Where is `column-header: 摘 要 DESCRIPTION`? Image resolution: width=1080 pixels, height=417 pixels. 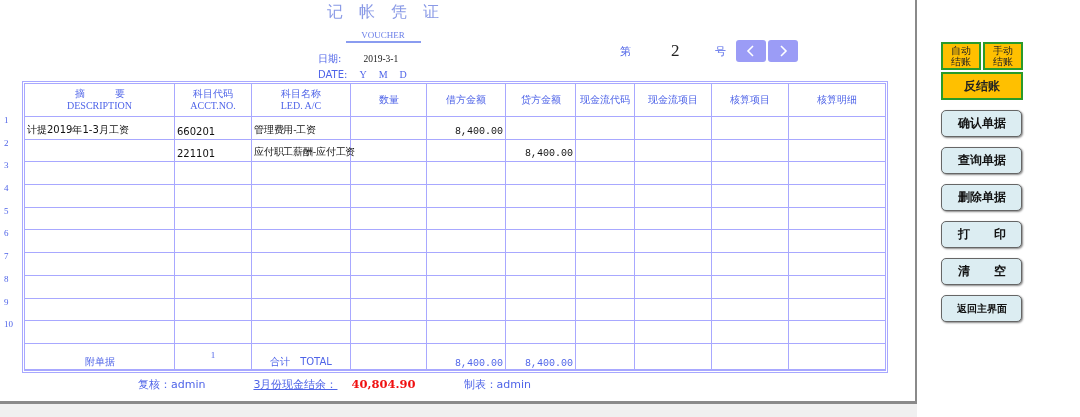 column-header: 摘 要 DESCRIPTION is located at coordinates (100, 100).